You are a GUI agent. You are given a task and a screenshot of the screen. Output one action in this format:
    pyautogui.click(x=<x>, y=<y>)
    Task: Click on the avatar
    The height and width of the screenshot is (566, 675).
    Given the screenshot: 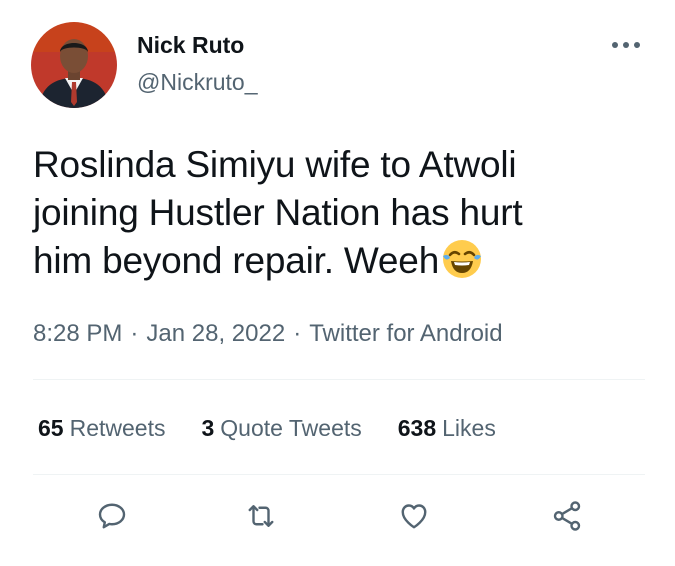 What is the action you would take?
    pyautogui.click(x=74, y=65)
    